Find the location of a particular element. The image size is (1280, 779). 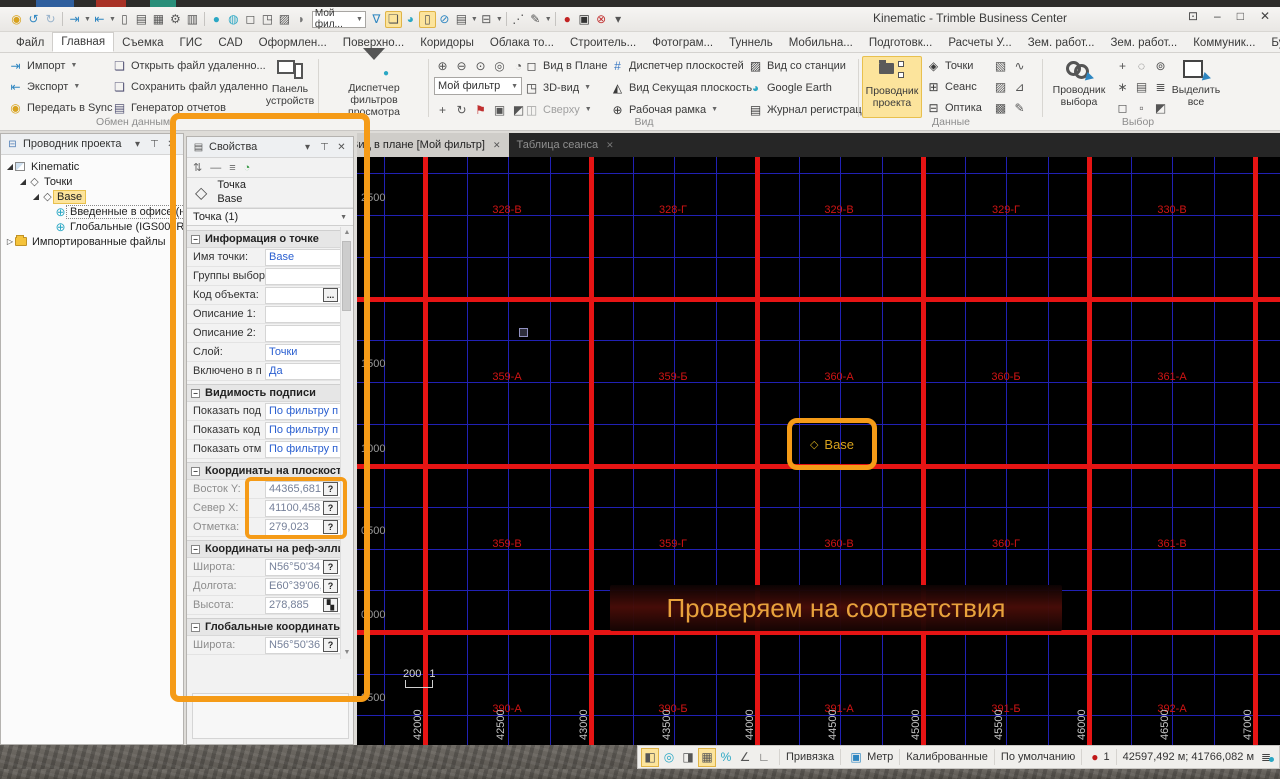

ribbon-tab: Файл is located at coordinates (30, 43).